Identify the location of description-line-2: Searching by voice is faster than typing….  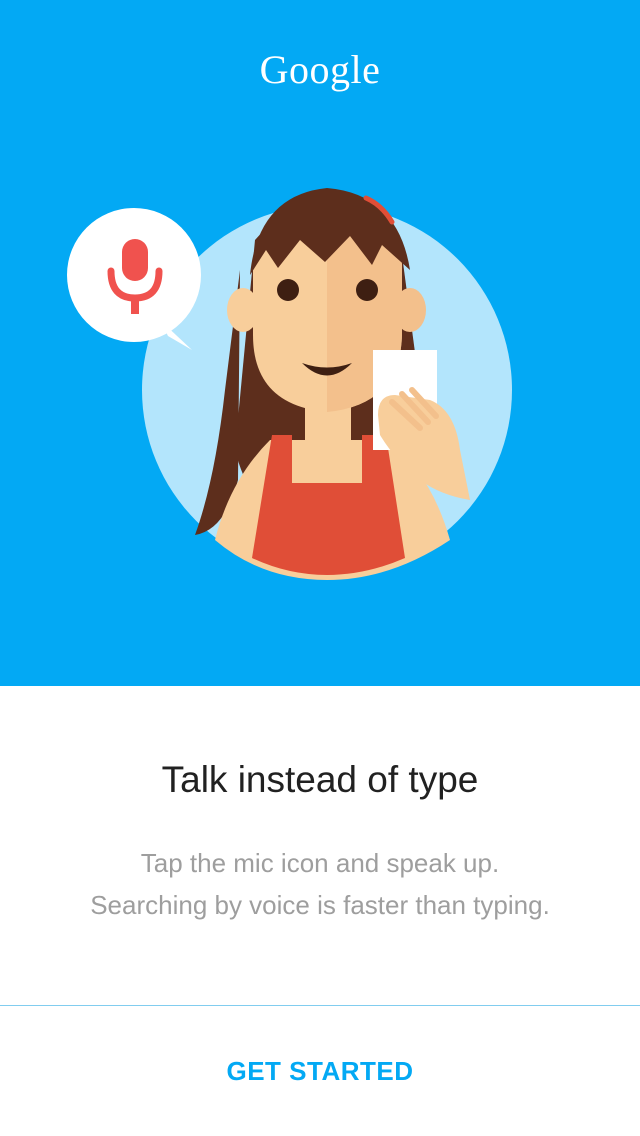
(320, 905).